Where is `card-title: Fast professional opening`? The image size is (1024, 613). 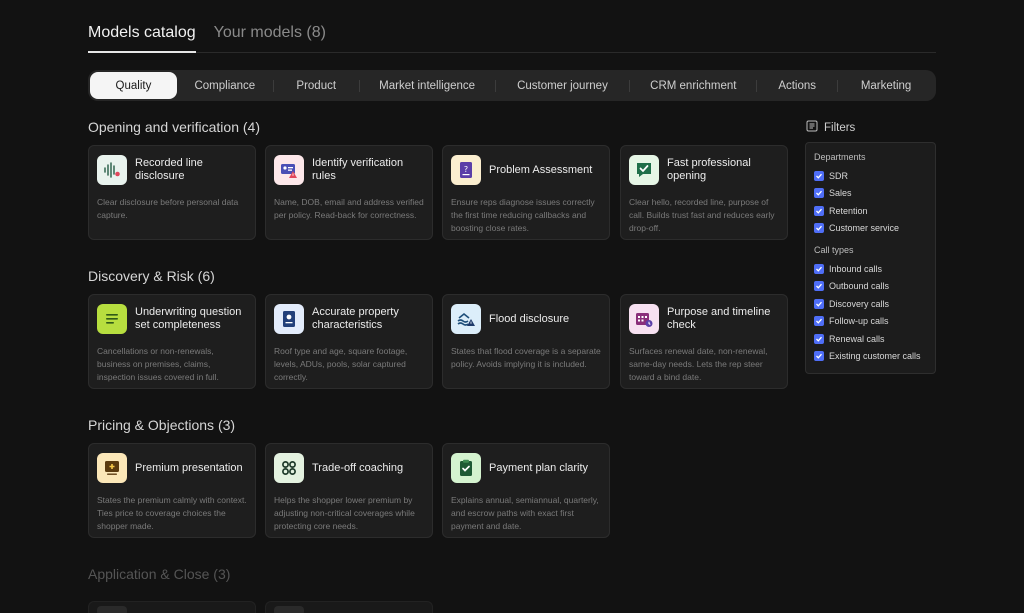
card-title: Fast professional opening is located at coordinates (709, 169).